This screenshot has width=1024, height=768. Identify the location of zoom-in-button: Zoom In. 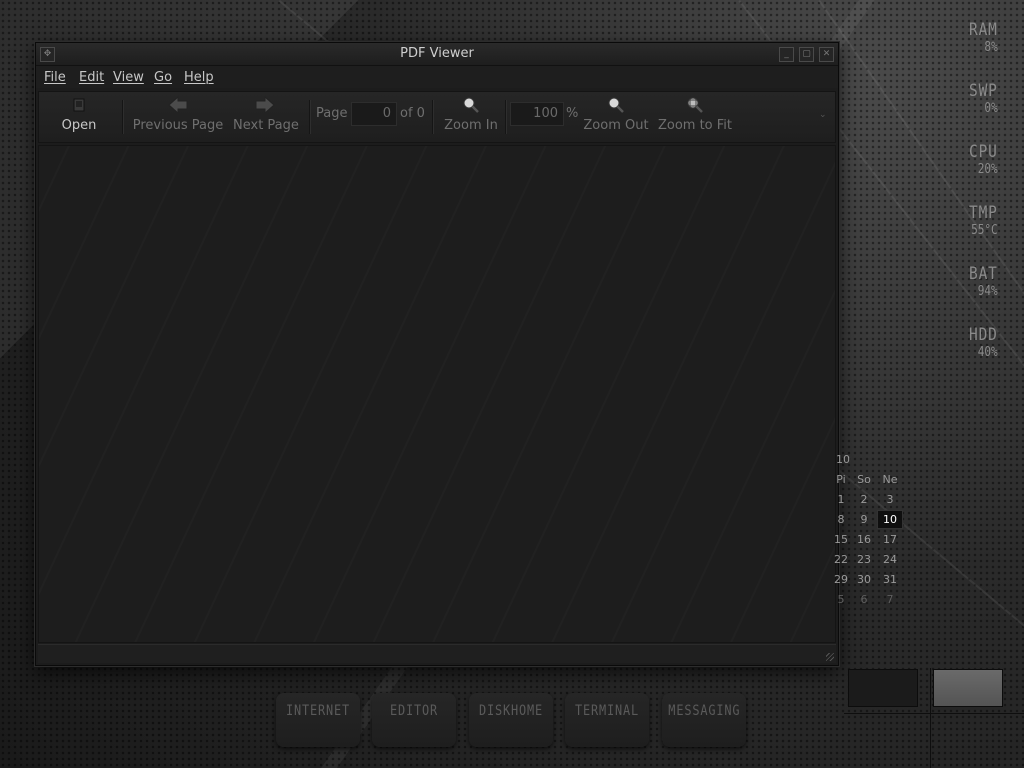
(471, 114).